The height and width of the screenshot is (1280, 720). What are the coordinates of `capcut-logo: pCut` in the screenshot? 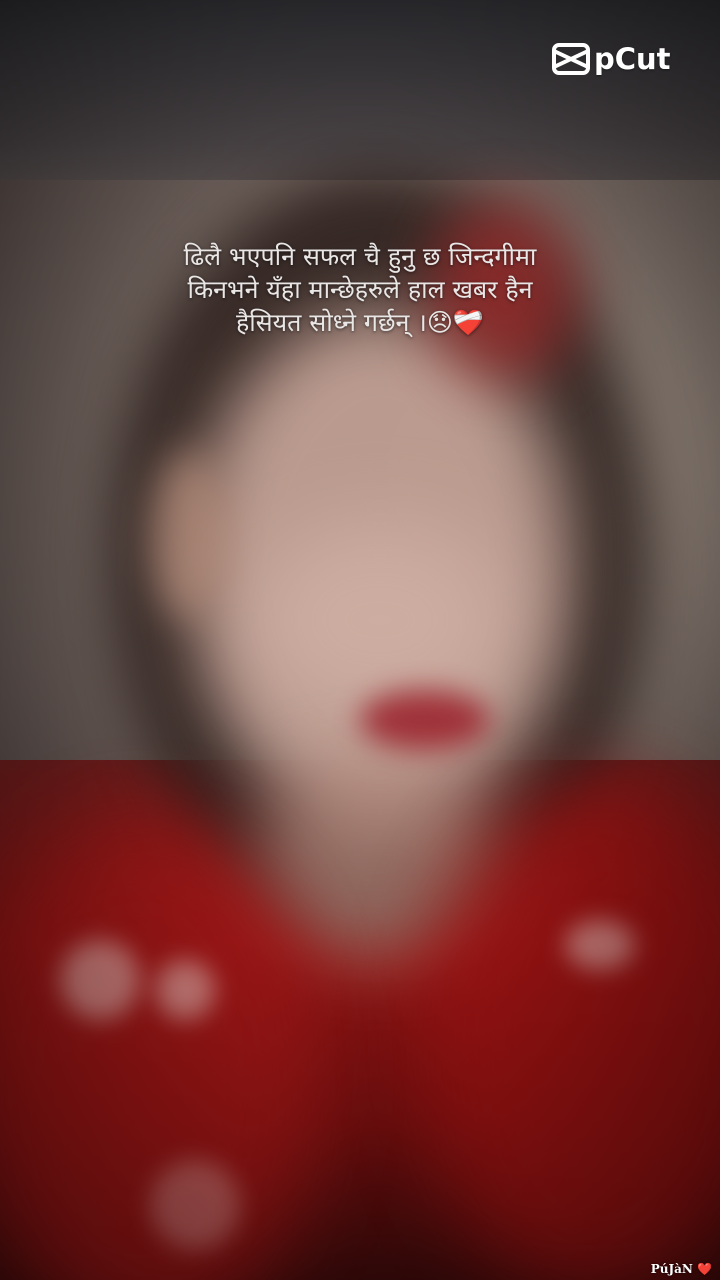 It's located at (616, 59).